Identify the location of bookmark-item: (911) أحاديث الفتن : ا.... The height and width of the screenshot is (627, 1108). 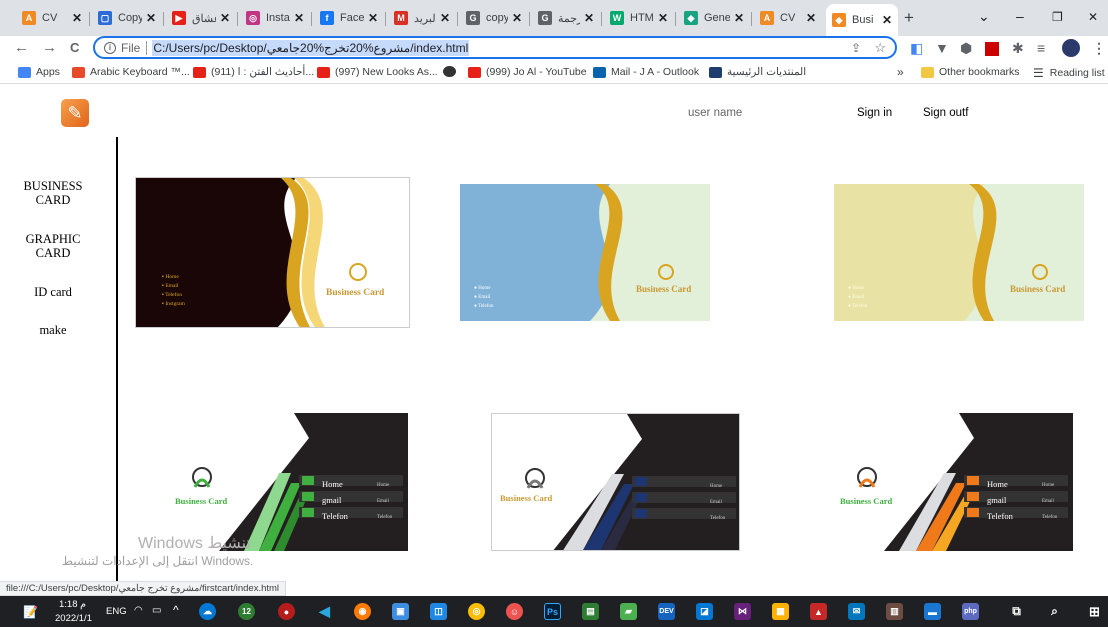
(253, 72).